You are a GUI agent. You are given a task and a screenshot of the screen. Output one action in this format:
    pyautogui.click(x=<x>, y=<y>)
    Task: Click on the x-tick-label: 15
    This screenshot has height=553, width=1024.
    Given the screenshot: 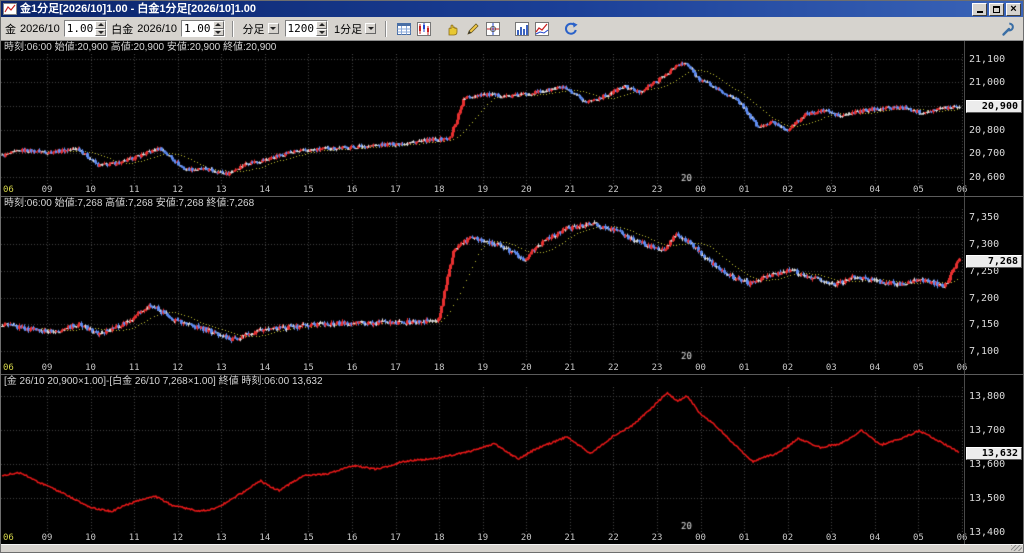 What is the action you would take?
    pyautogui.click(x=308, y=538)
    